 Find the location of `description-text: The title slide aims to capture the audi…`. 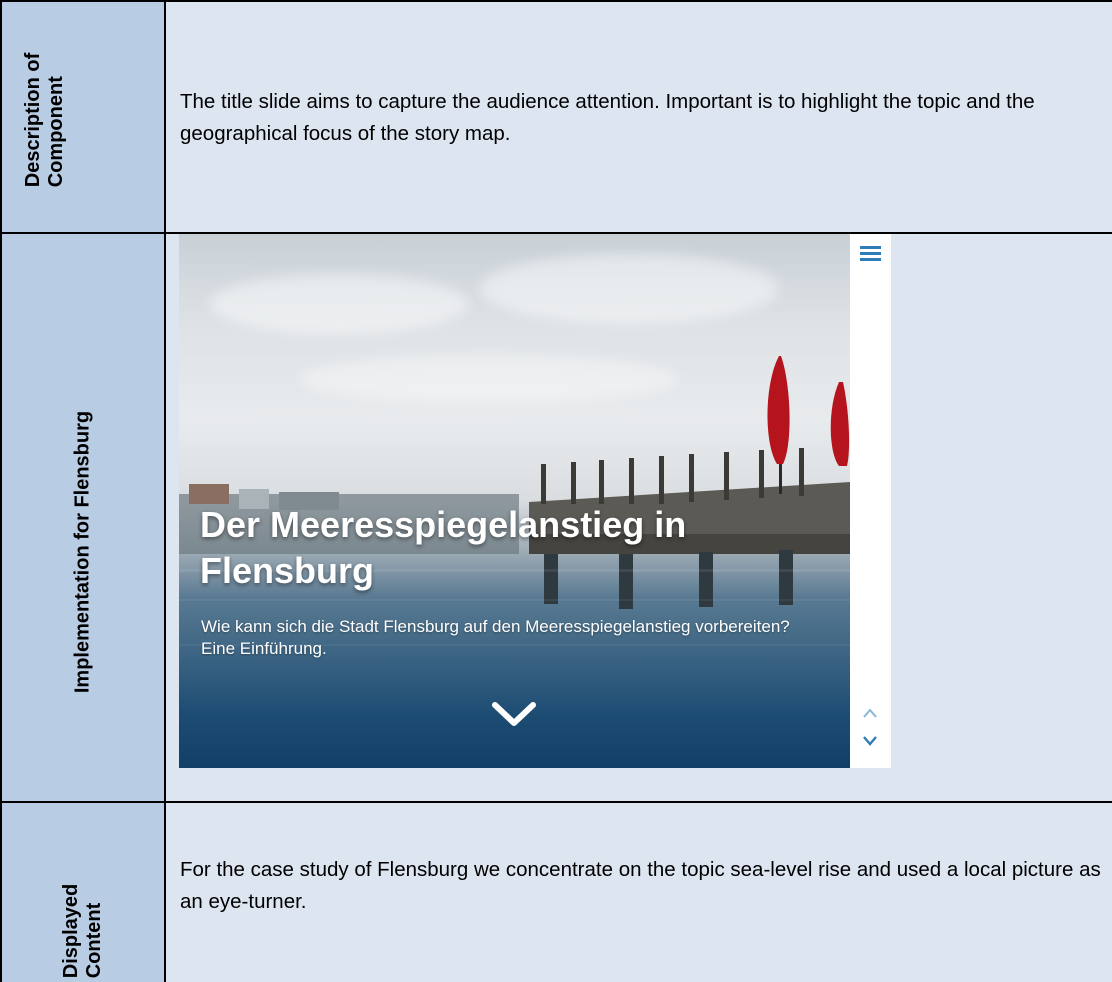

description-text: The title slide aims to capture the audi… is located at coordinates (607, 117).